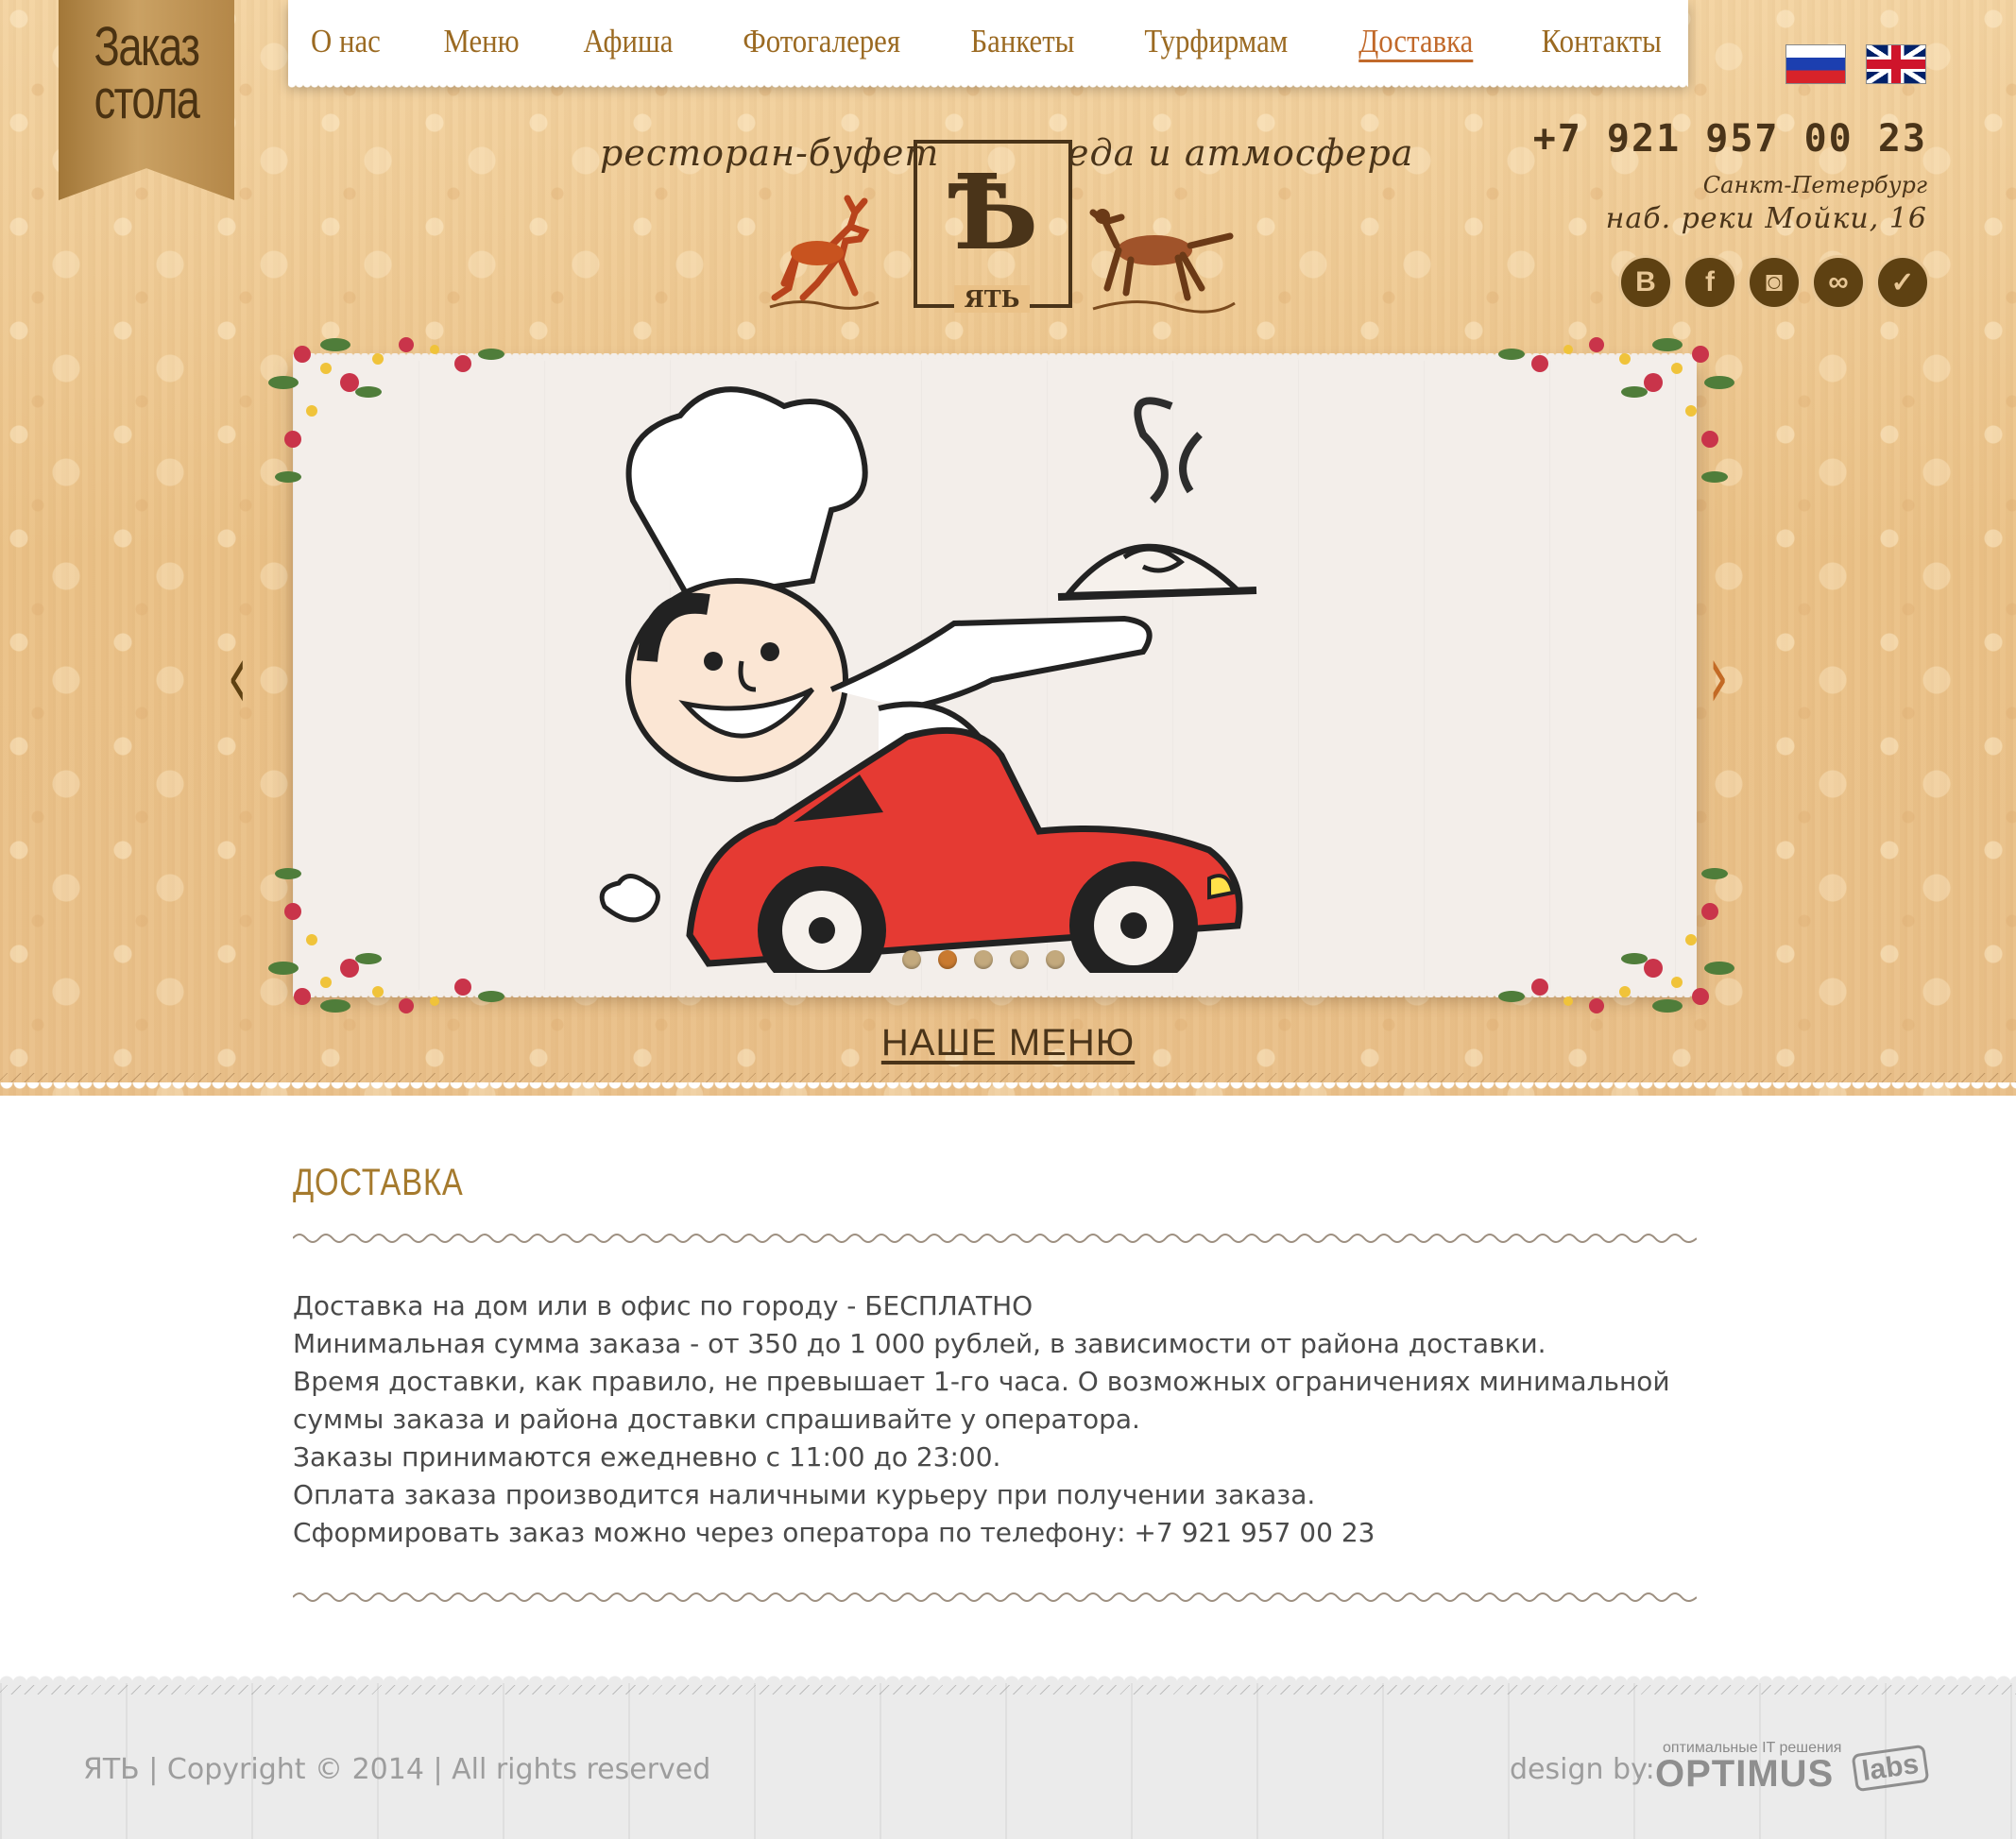 The width and height of the screenshot is (2016, 1839). Describe the element at coordinates (1008, 1689) in the screenshot. I see `footer-zigzag-border` at that location.